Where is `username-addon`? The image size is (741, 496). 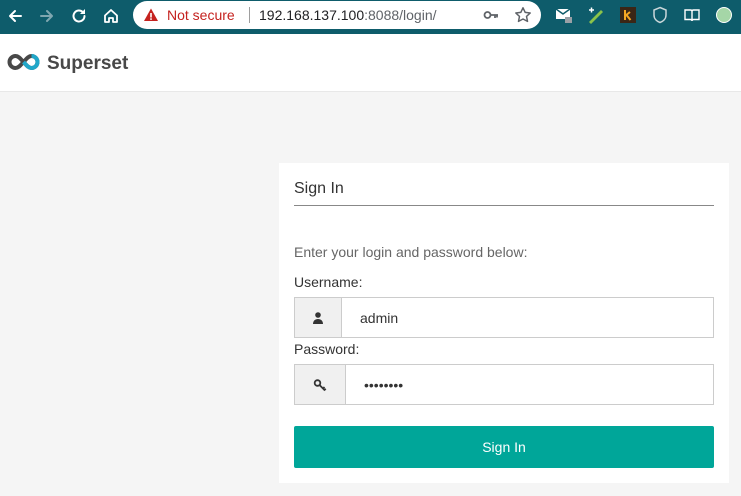
username-addon is located at coordinates (318, 317).